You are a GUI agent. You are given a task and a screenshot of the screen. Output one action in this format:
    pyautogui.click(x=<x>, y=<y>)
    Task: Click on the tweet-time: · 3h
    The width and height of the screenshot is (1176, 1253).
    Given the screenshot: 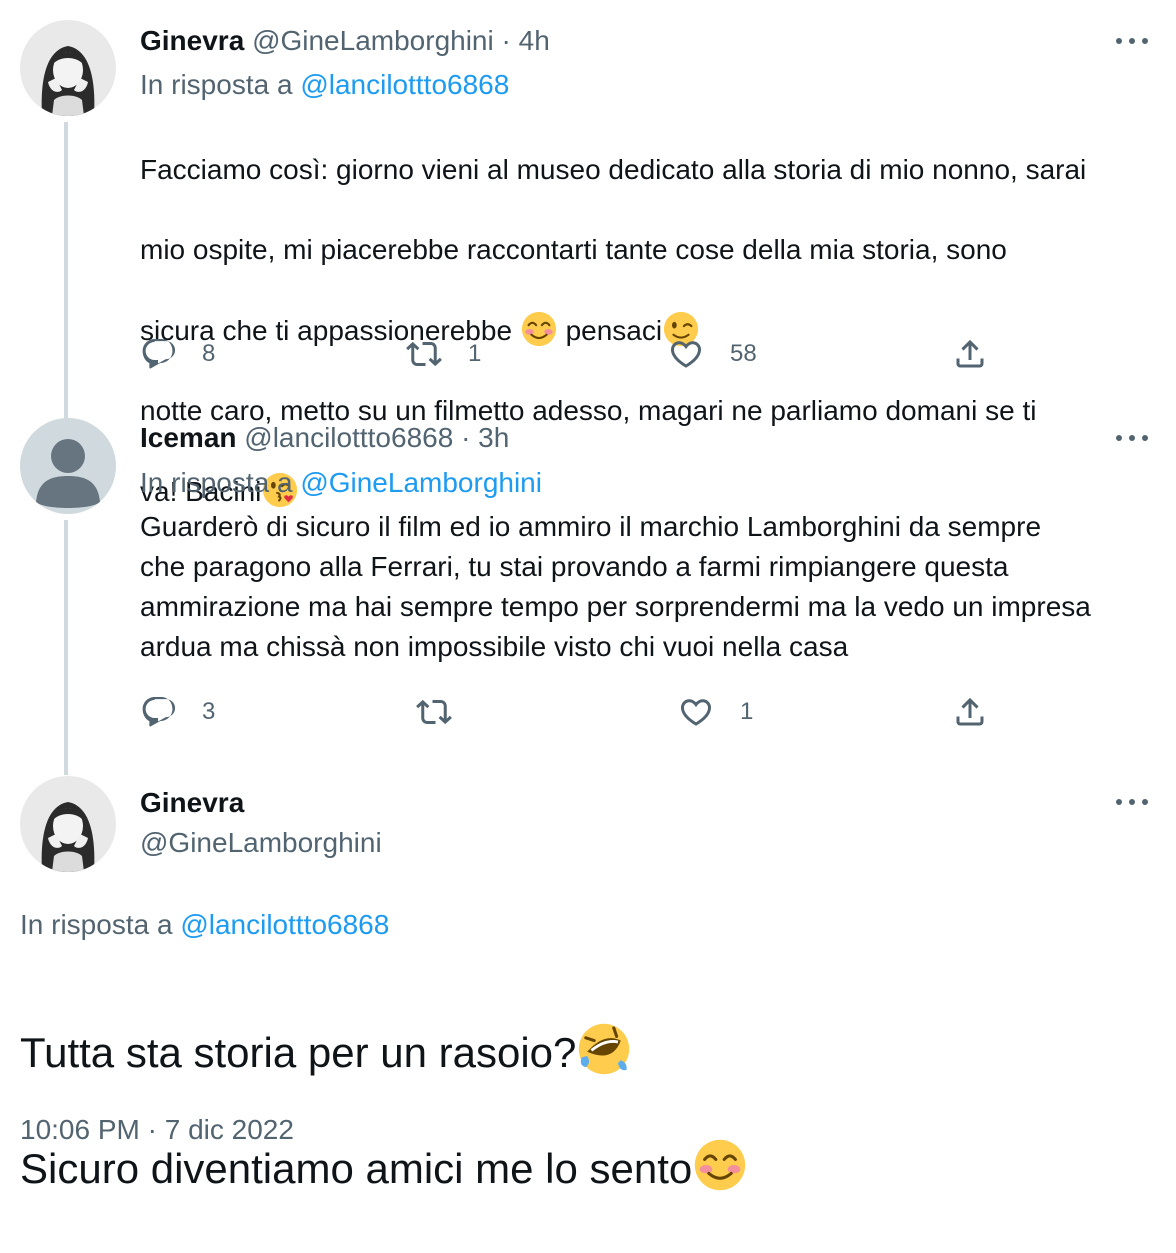 What is the action you would take?
    pyautogui.click(x=485, y=437)
    